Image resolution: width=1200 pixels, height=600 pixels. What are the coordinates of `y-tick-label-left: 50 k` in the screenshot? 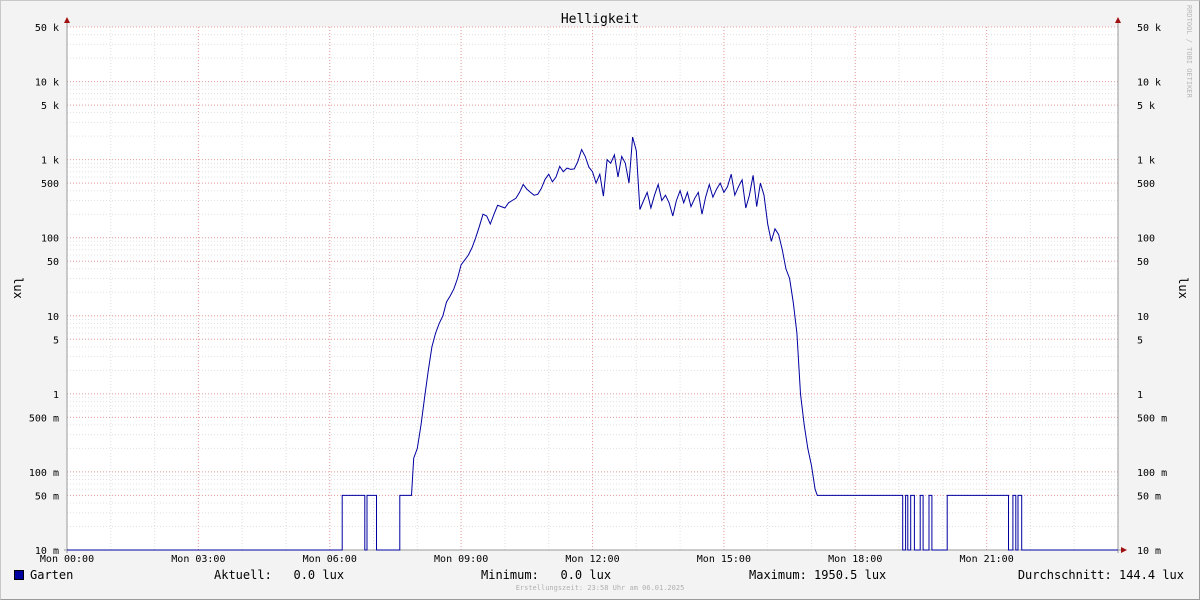 It's located at (47, 28).